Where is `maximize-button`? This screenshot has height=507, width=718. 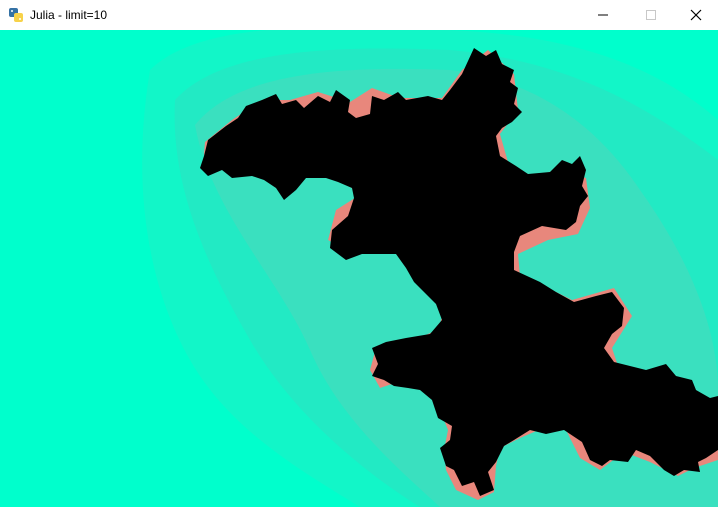
maximize-button is located at coordinates (651, 15).